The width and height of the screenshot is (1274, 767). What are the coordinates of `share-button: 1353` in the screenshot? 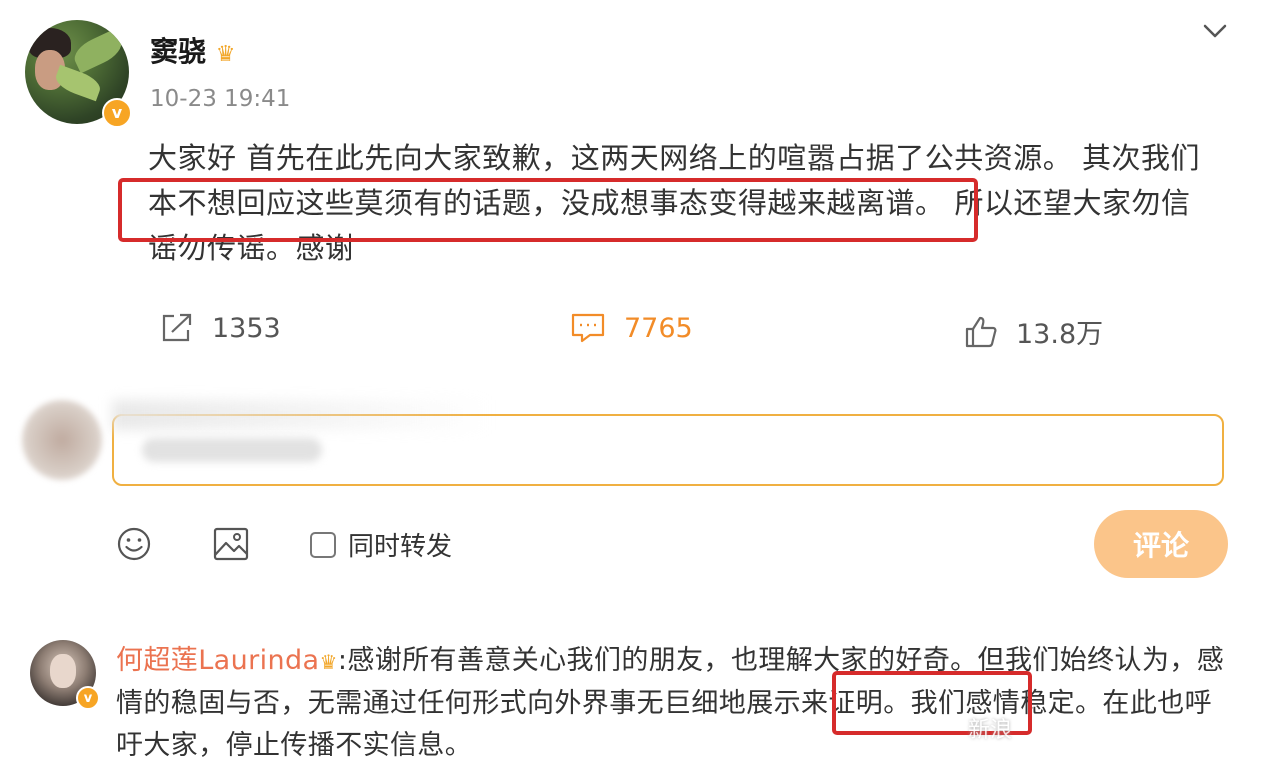 It's located at (220, 328).